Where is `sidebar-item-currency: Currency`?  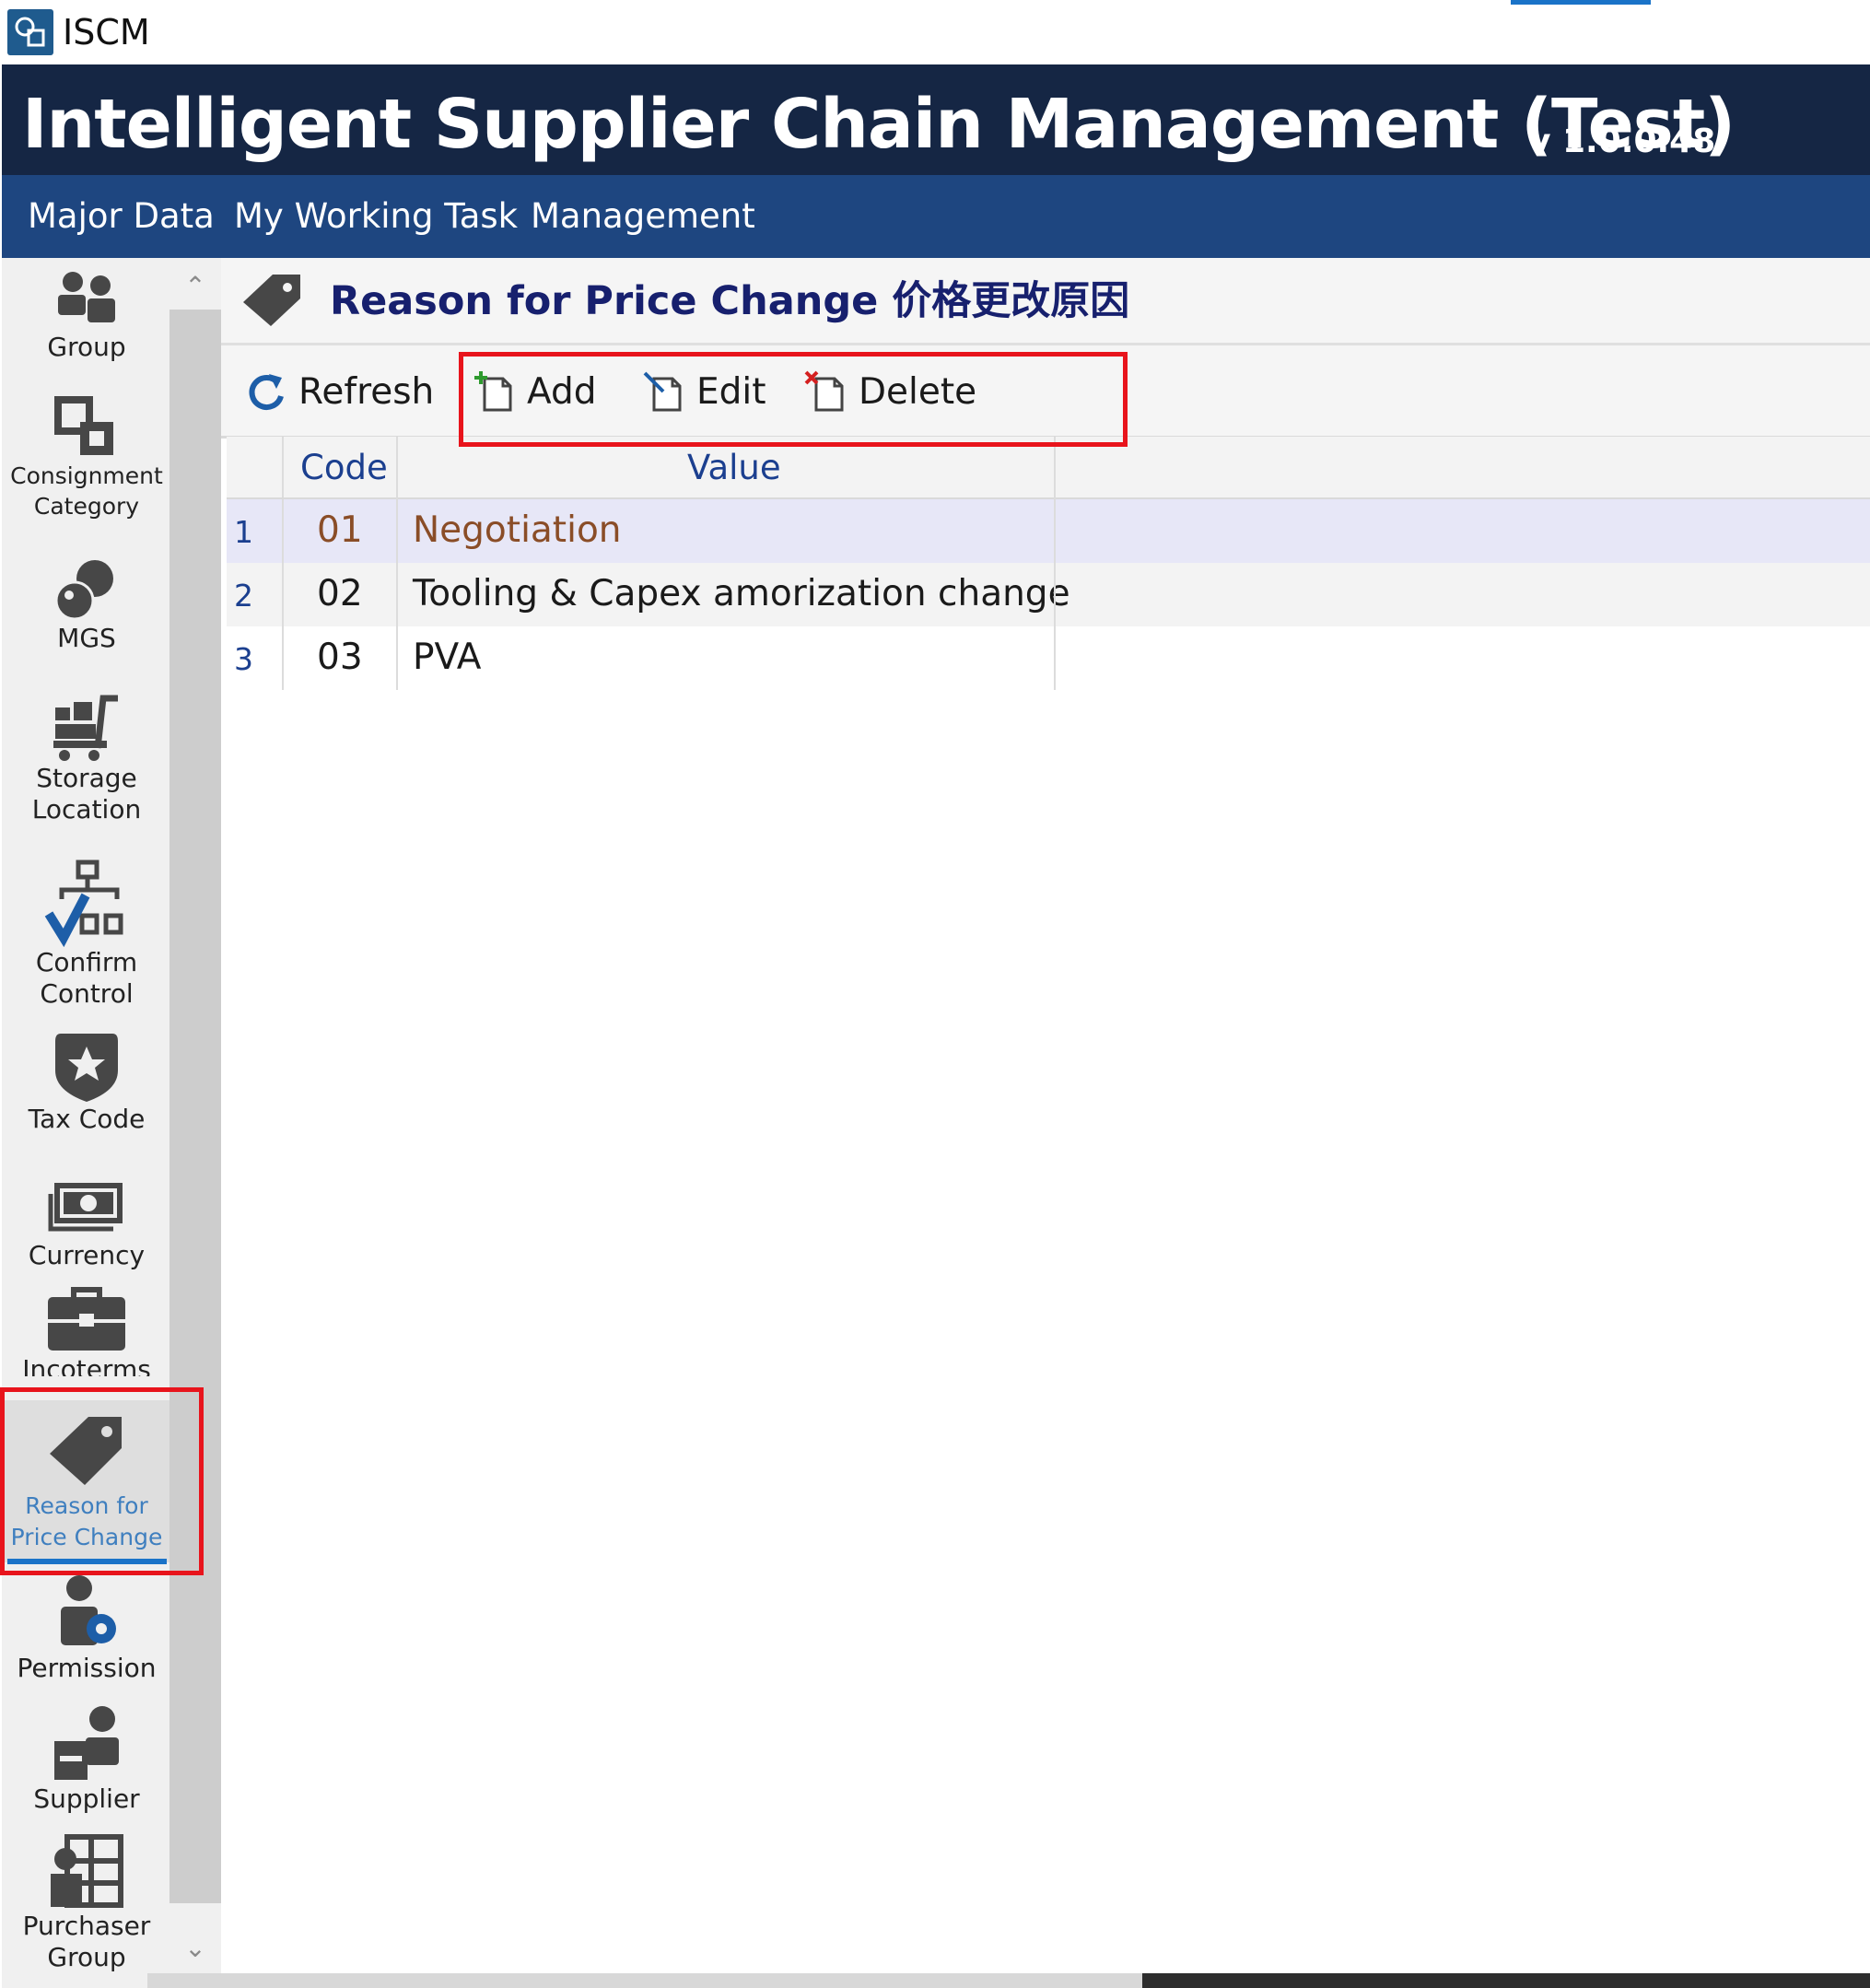 sidebar-item-currency: Currency is located at coordinates (86, 1225).